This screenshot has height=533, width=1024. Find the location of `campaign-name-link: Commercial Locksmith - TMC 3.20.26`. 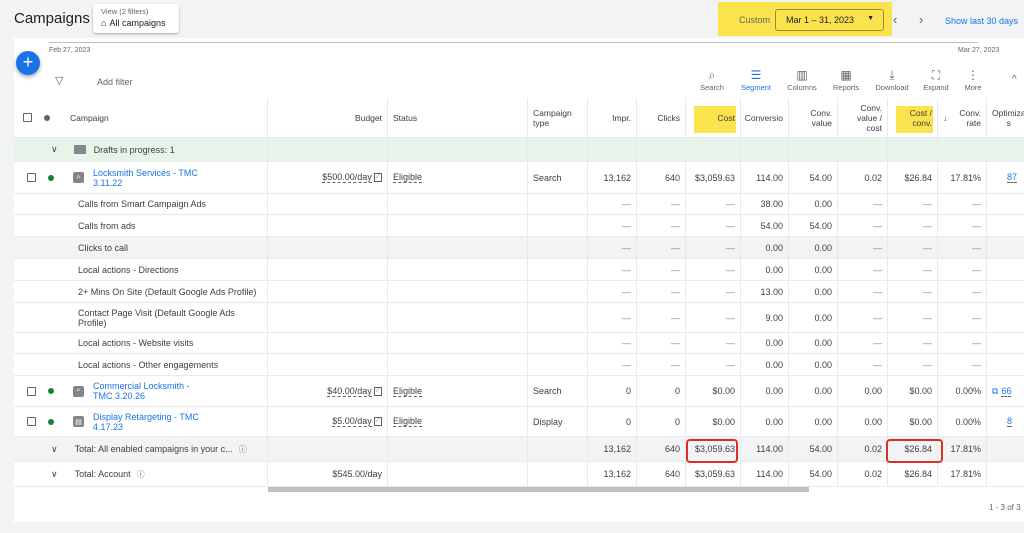

campaign-name-link: Commercial Locksmith - TMC 3.20.26 is located at coordinates (152, 391).